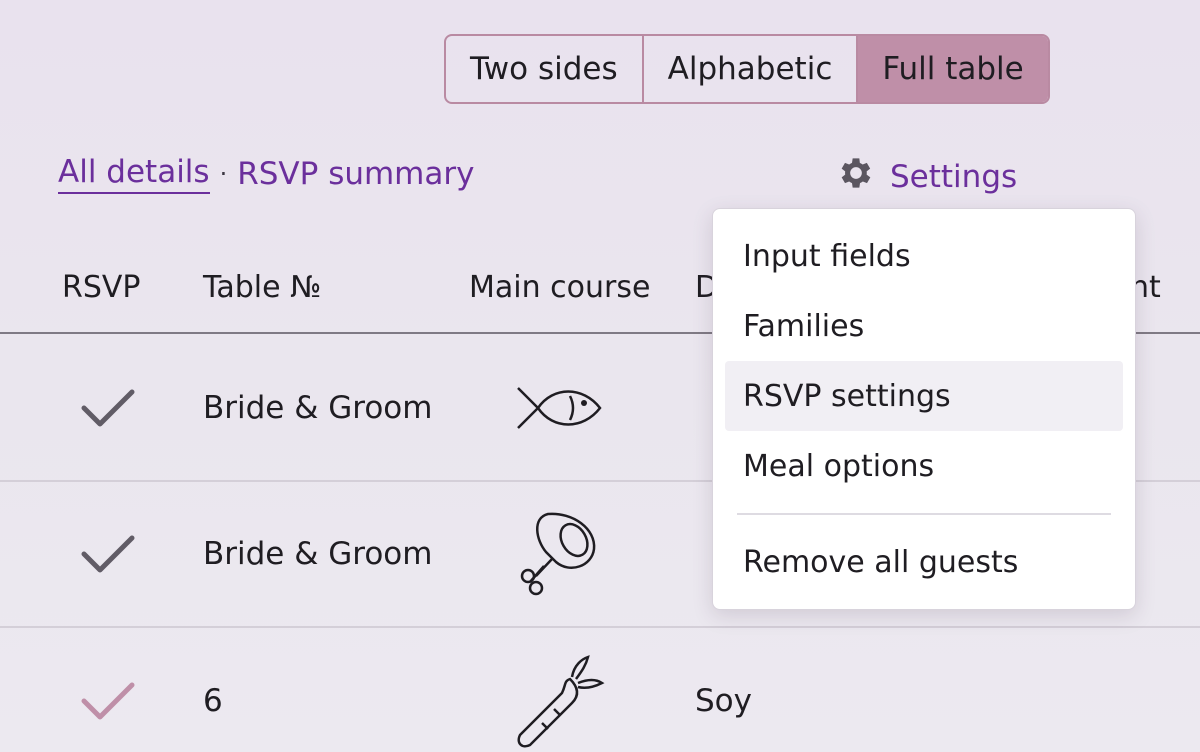  Describe the element at coordinates (924, 562) in the screenshot. I see `menu-item-remove-all-guests: Remove all guests` at that location.